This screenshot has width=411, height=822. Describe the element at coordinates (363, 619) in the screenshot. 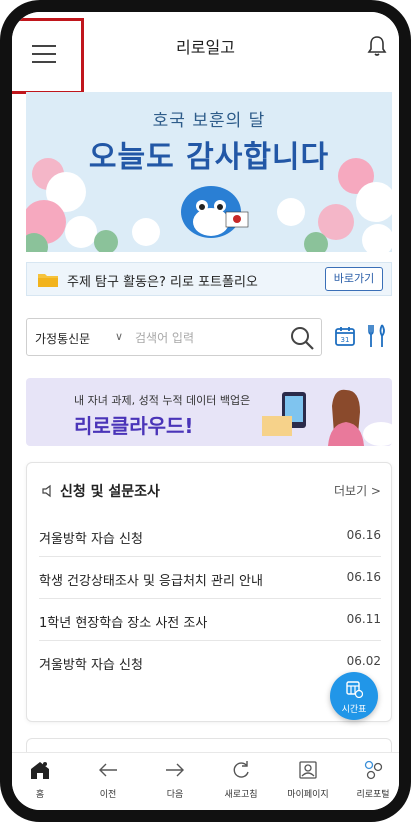

I see `list-item-date: 06.11` at that location.